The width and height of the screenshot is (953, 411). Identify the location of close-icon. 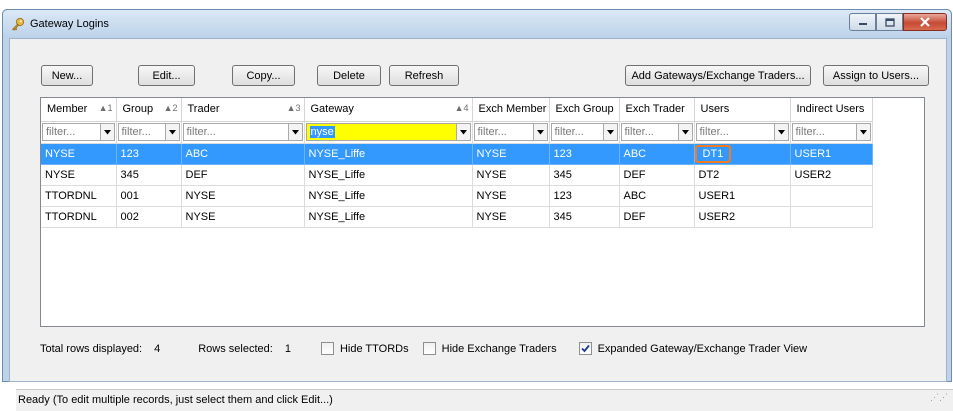
(925, 22).